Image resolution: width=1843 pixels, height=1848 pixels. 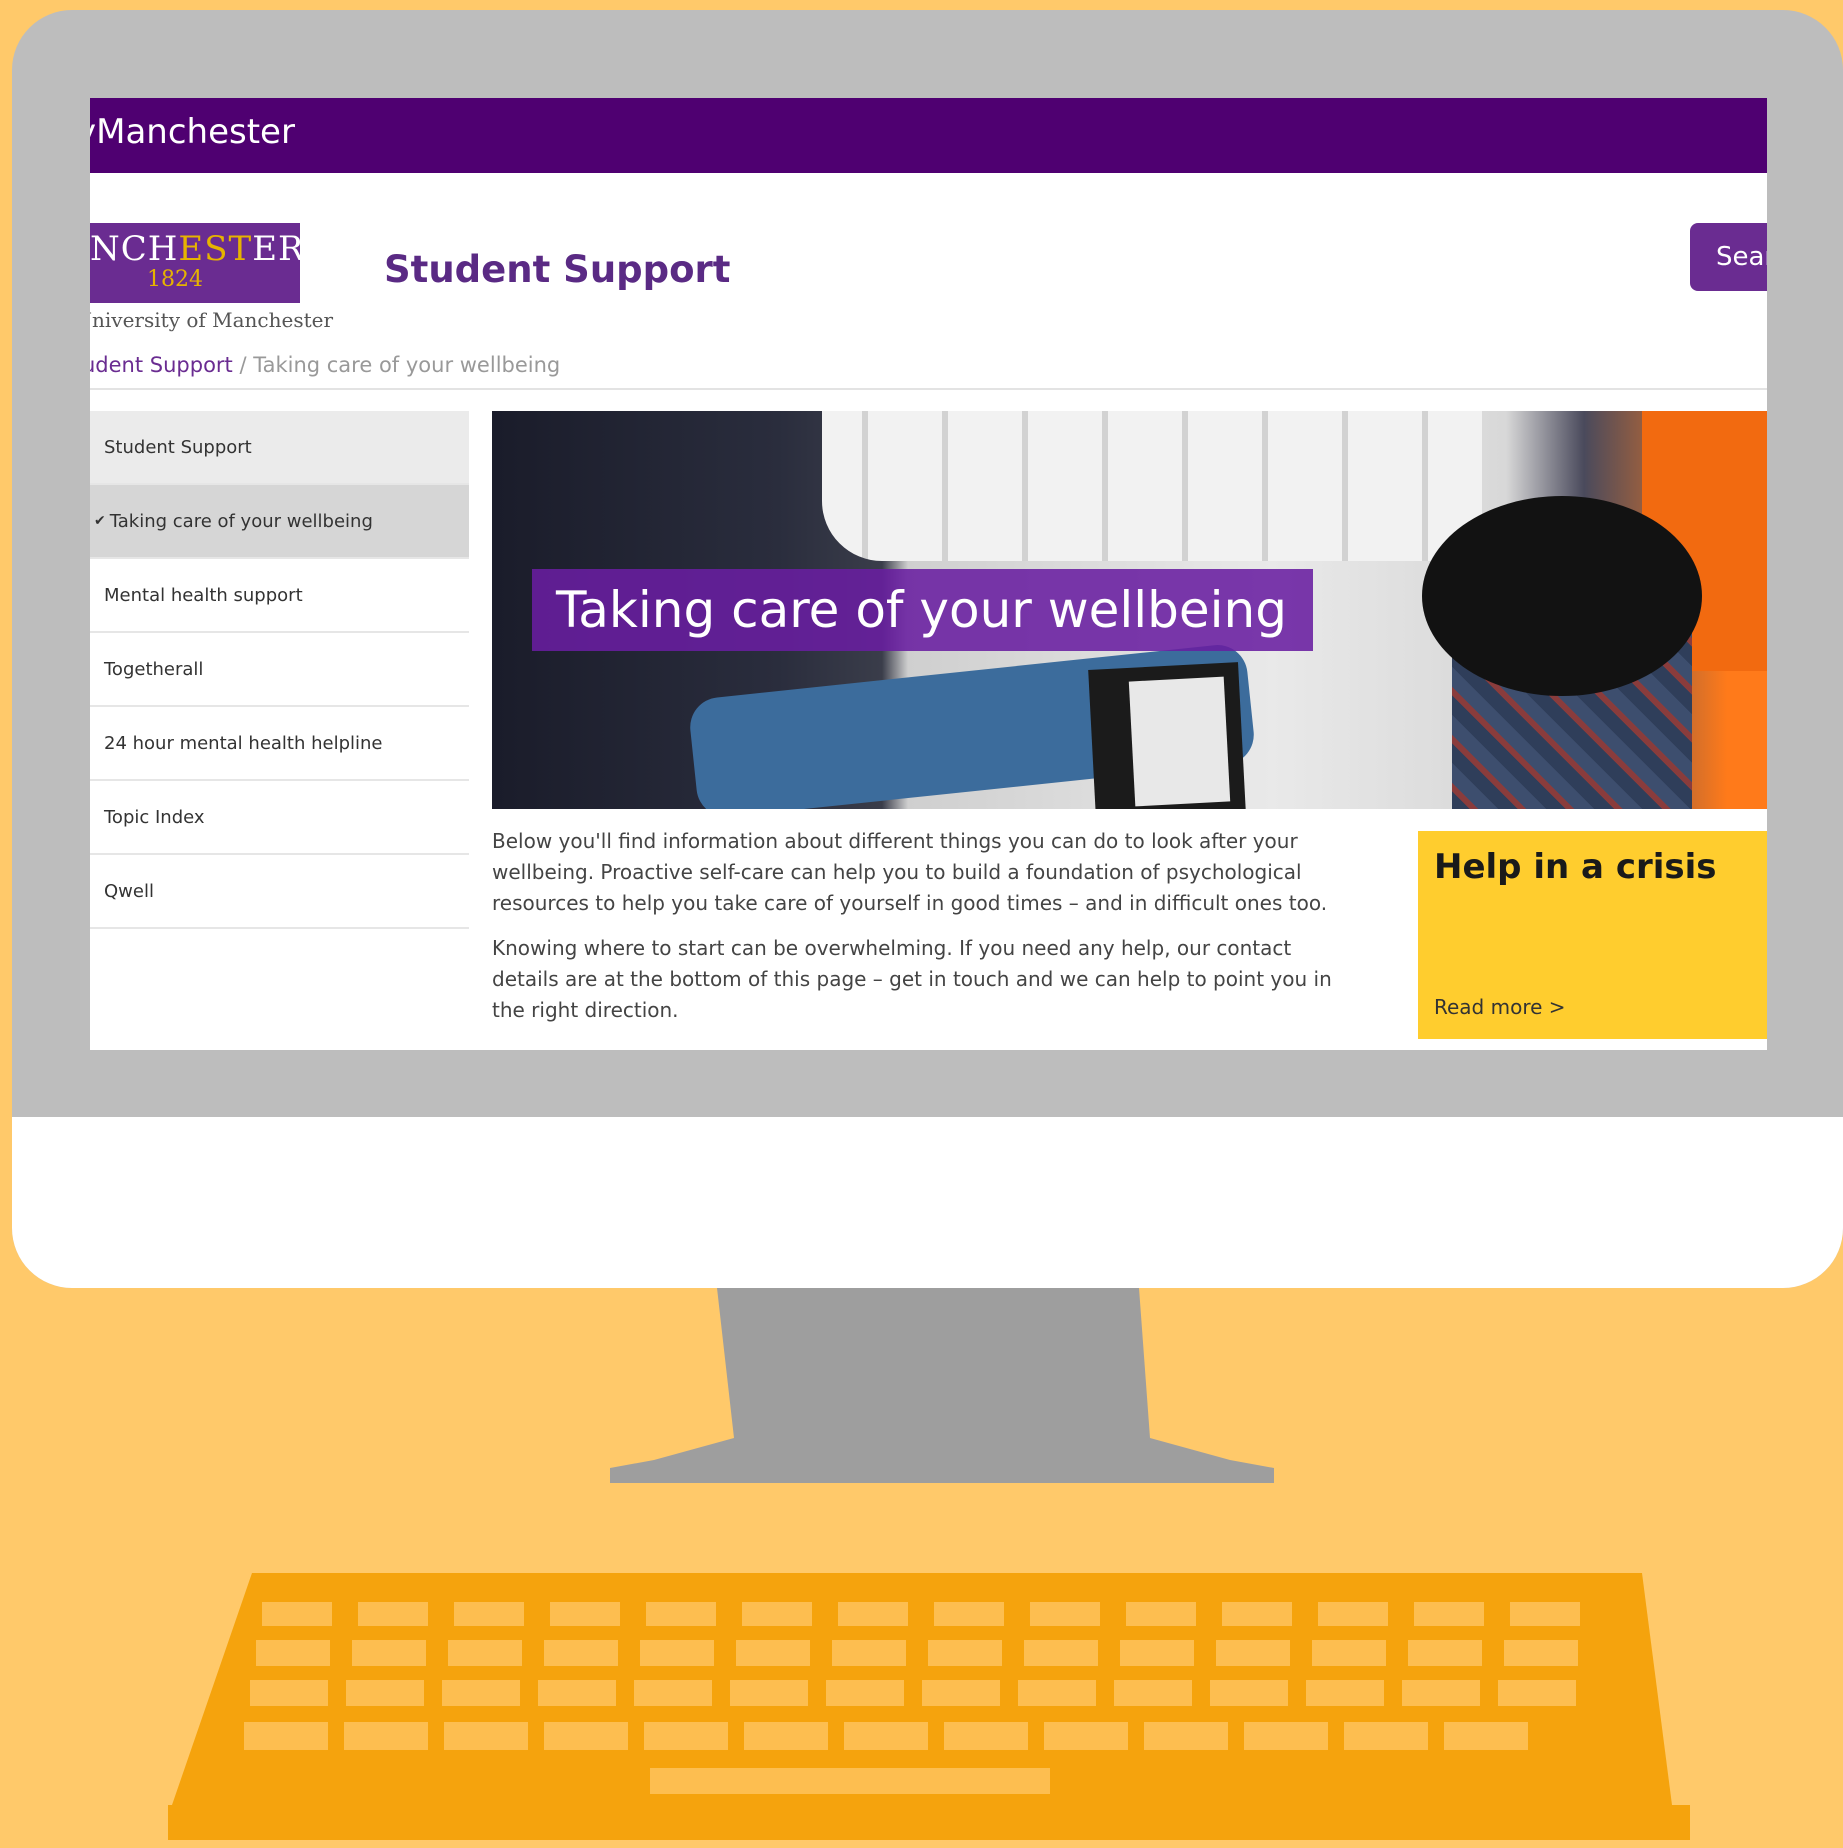 I want to click on sidebar-item-label: Student Support, so click(x=178, y=447).